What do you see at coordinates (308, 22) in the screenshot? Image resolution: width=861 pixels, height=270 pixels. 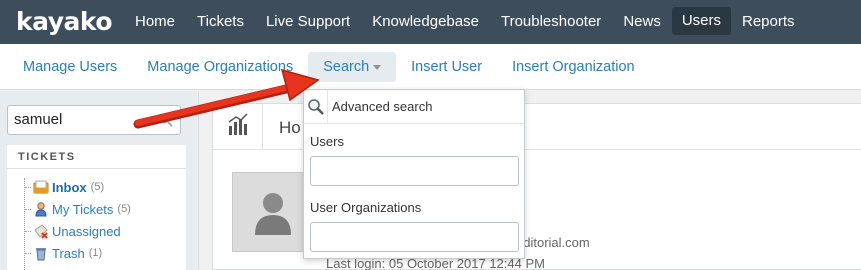 I see `nav-live-support: Live Support` at bounding box center [308, 22].